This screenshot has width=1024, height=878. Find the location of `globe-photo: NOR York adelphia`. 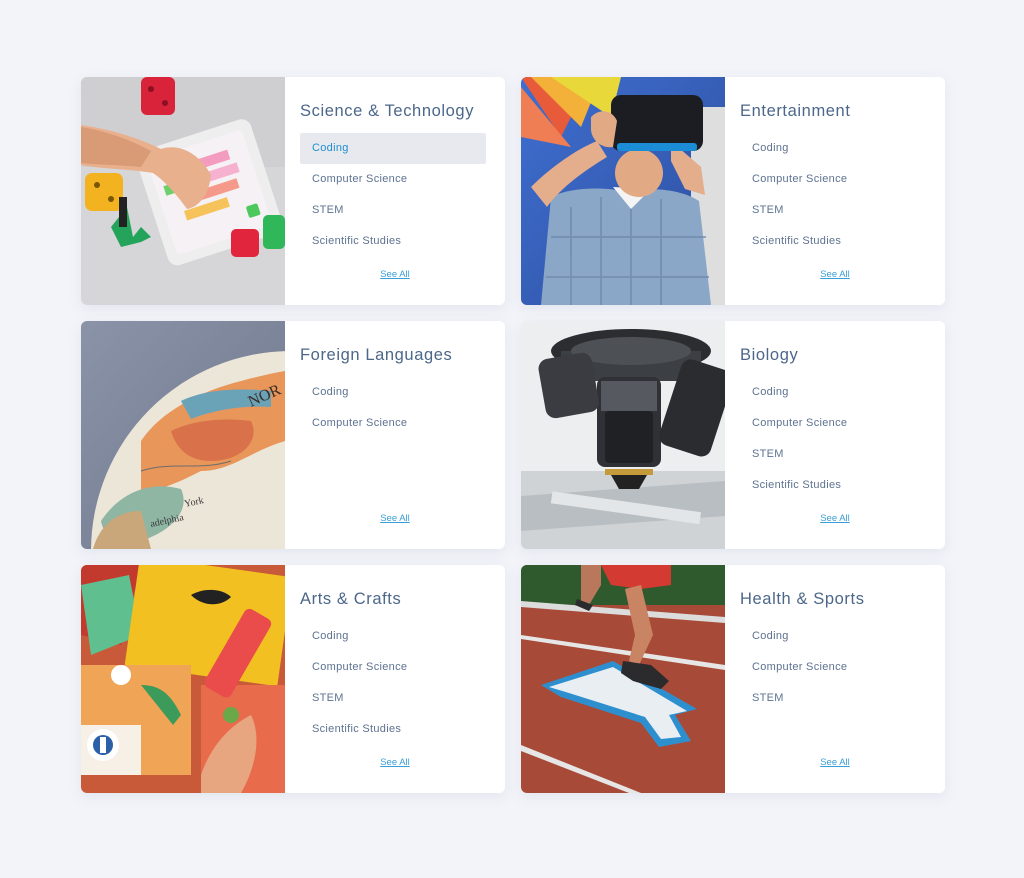

globe-photo: NOR York adelphia is located at coordinates (183, 435).